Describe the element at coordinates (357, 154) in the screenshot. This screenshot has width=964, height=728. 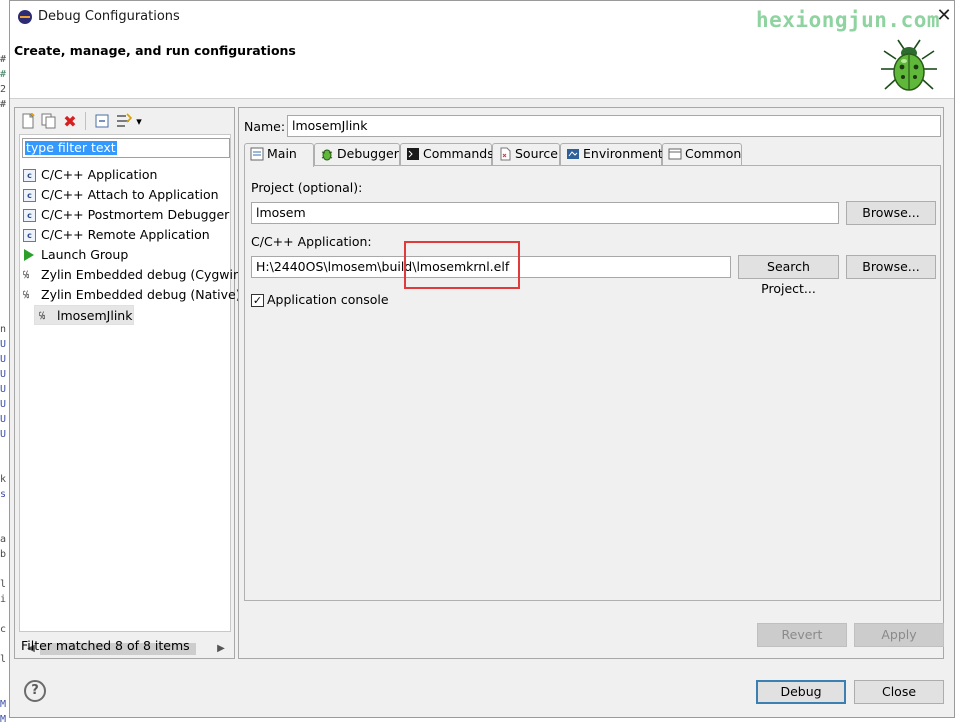
I see `tab-debugger: Debugger` at that location.